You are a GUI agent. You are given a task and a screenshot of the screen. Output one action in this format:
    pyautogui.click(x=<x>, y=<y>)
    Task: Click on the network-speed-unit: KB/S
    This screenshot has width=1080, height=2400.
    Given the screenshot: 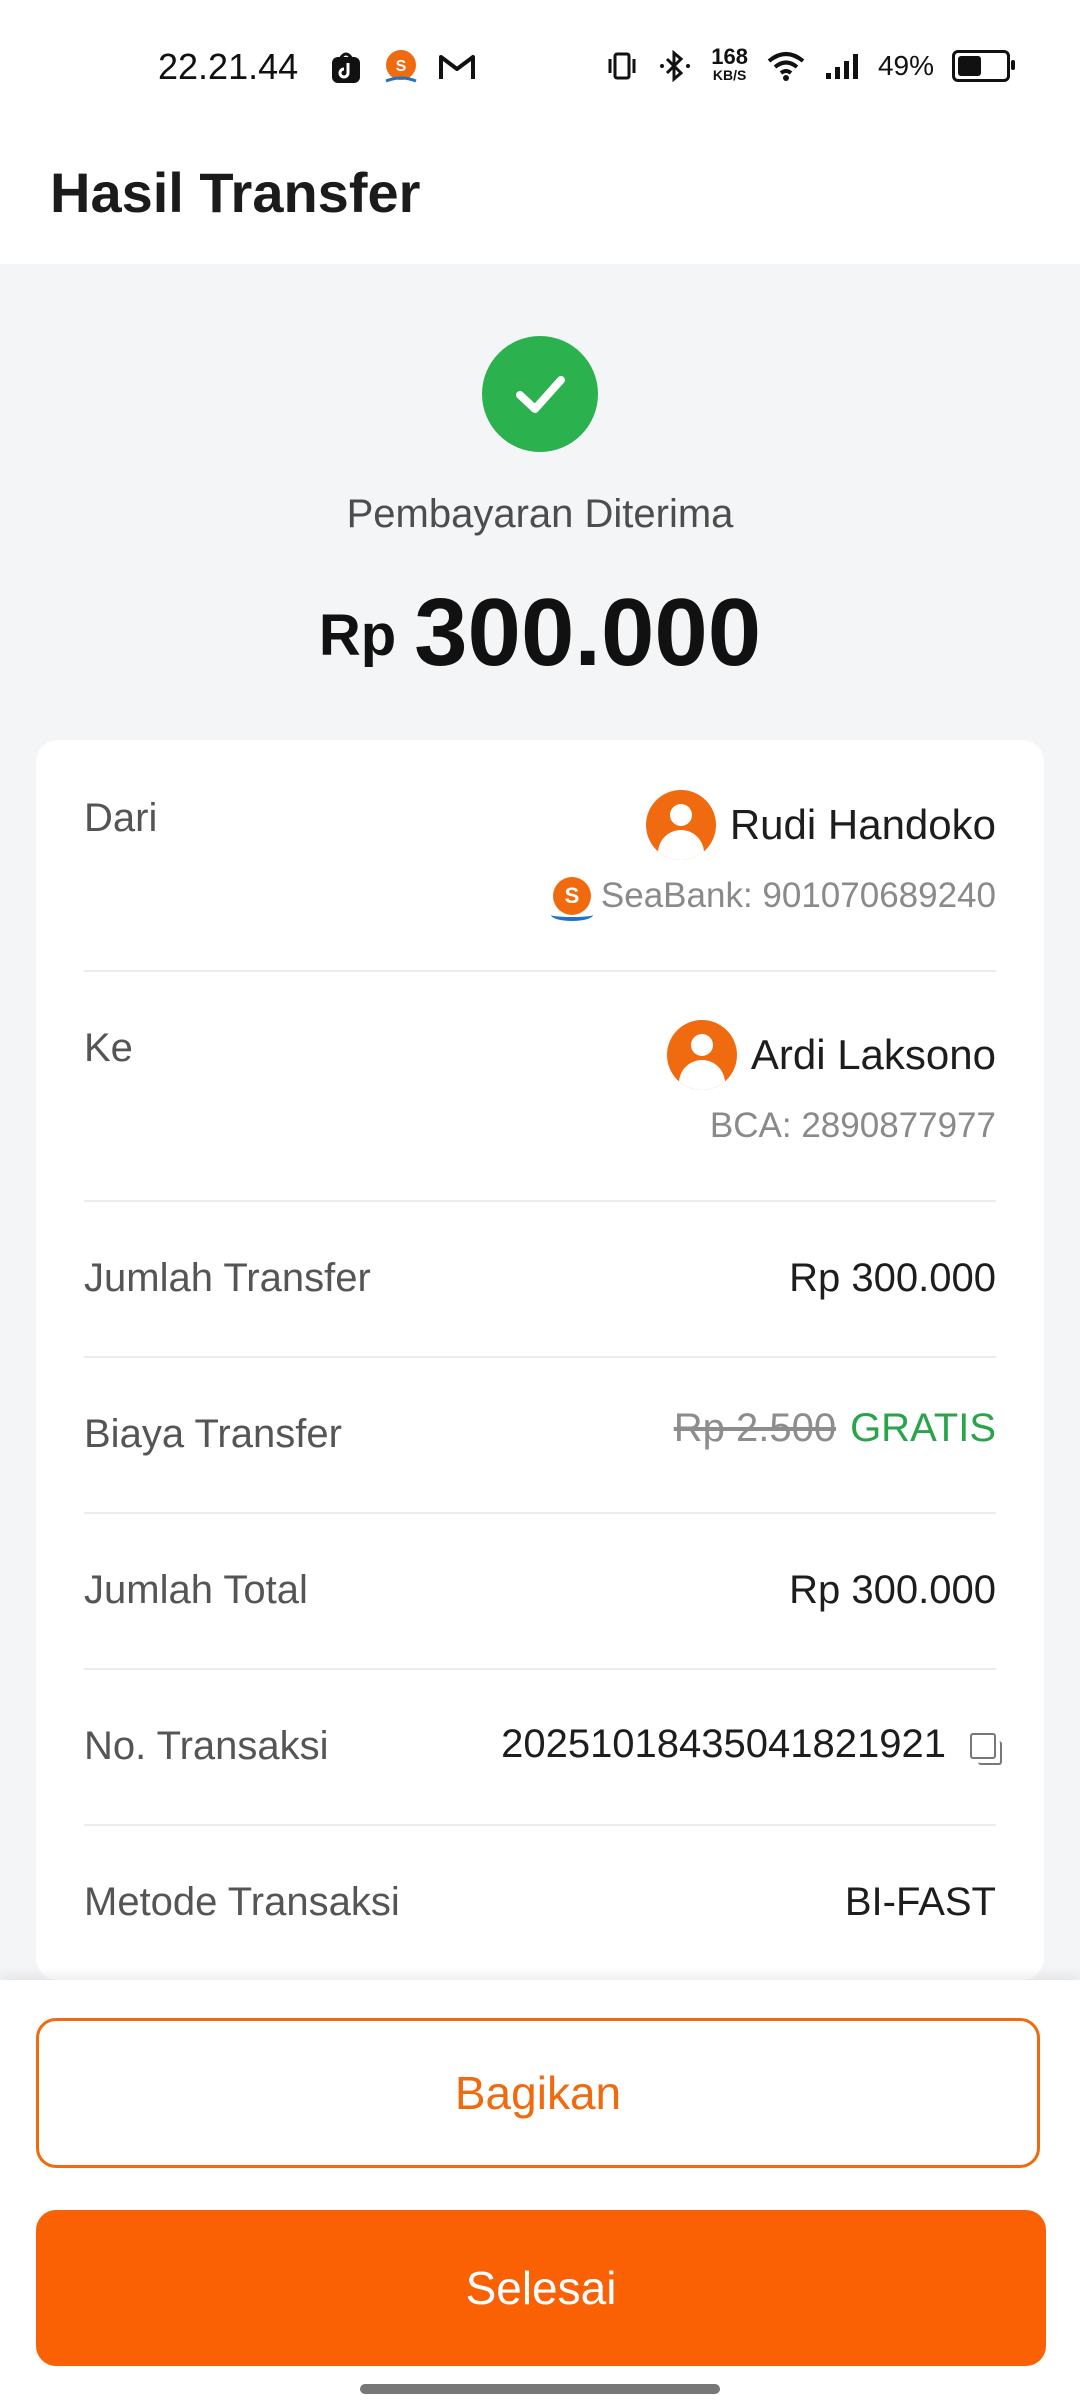 What is the action you would take?
    pyautogui.click(x=729, y=75)
    